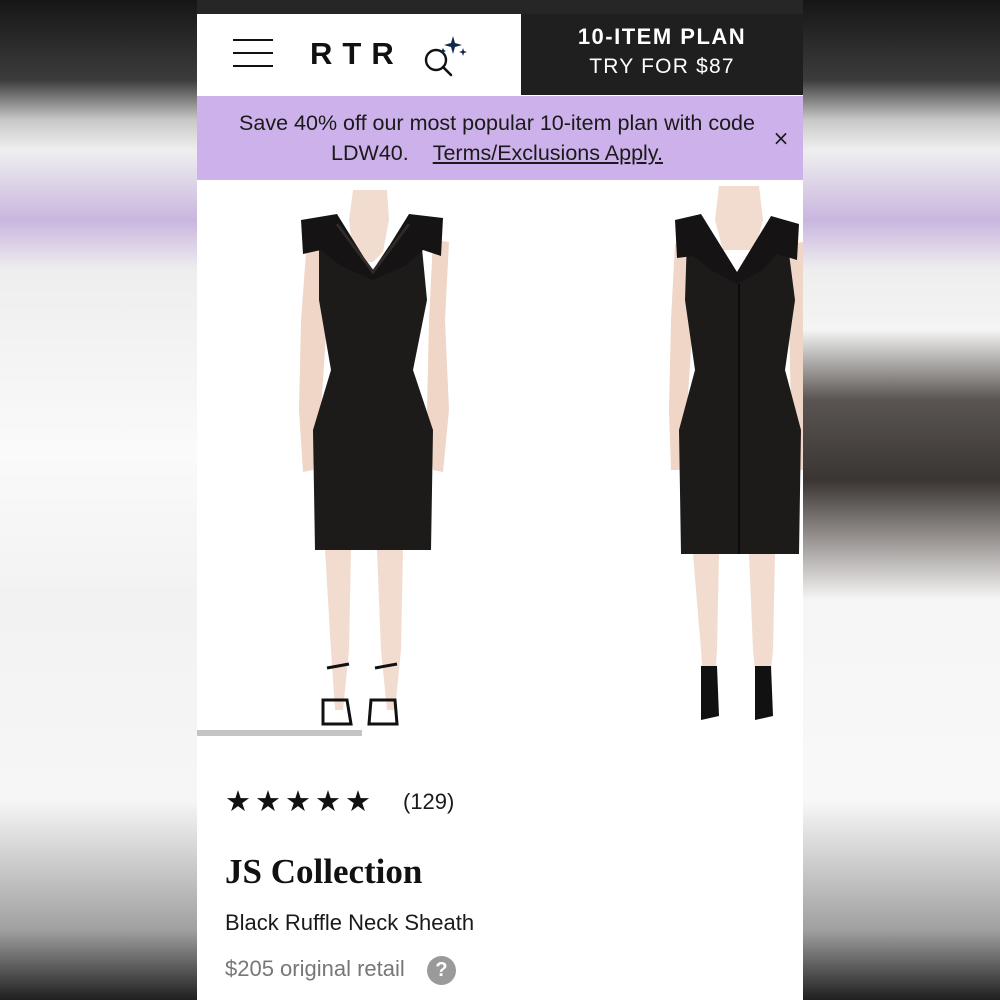  What do you see at coordinates (735, 456) in the screenshot?
I see `product-image-back` at bounding box center [735, 456].